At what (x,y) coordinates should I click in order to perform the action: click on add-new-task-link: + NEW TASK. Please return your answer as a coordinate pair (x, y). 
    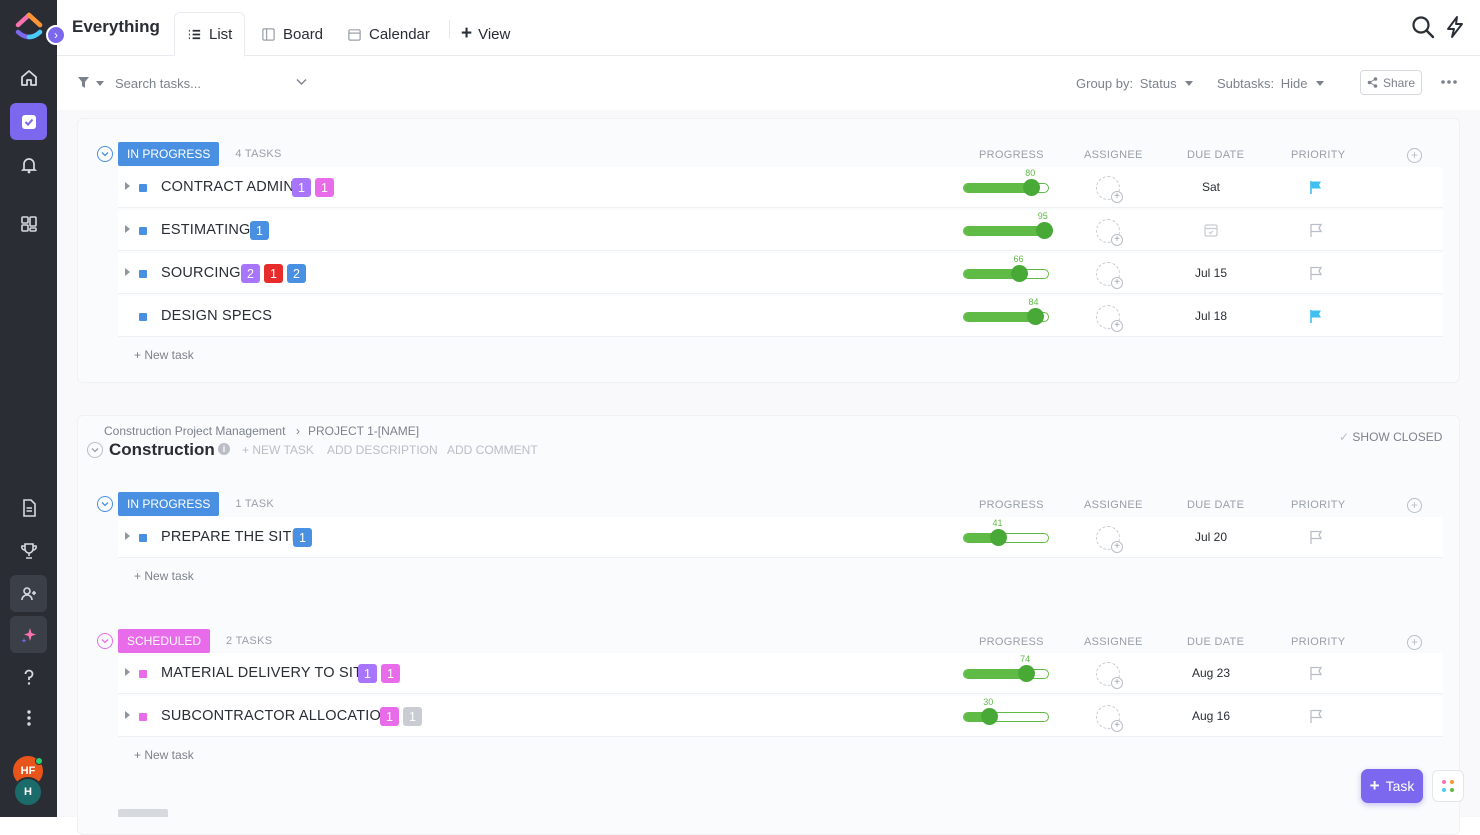
    Looking at the image, I should click on (278, 450).